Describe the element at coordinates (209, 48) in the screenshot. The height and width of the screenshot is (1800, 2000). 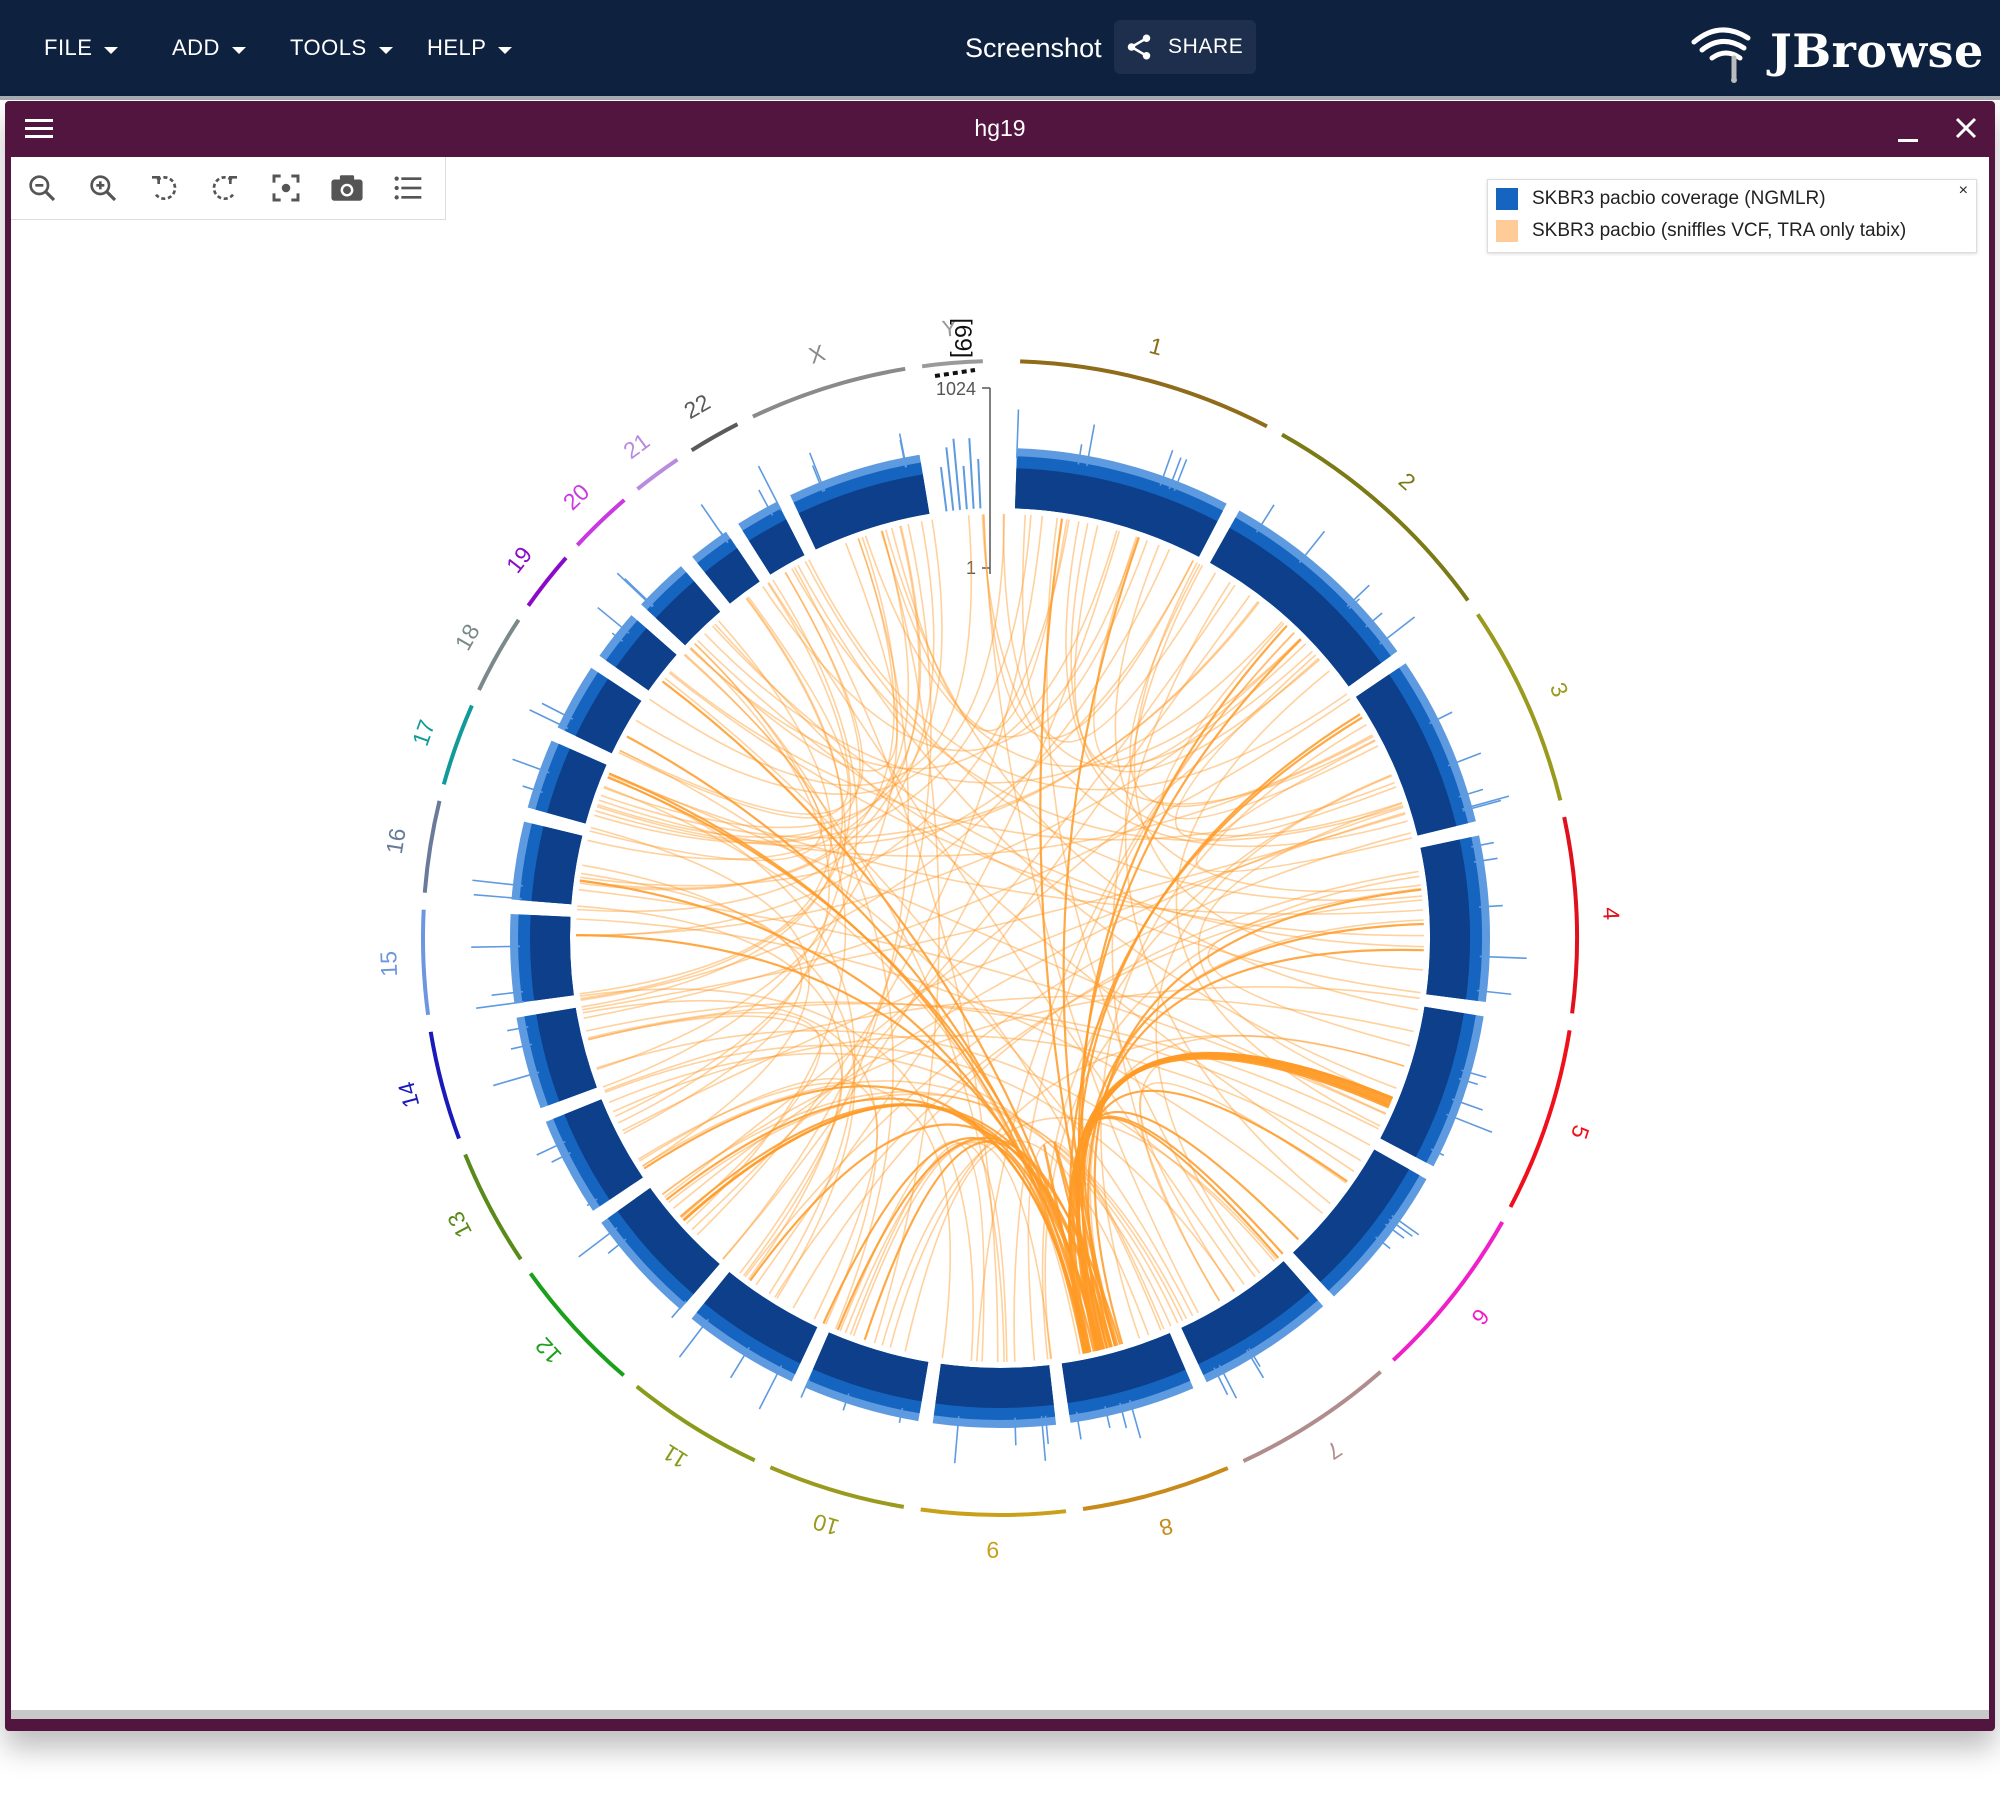
I see `menu-add: ADD` at that location.